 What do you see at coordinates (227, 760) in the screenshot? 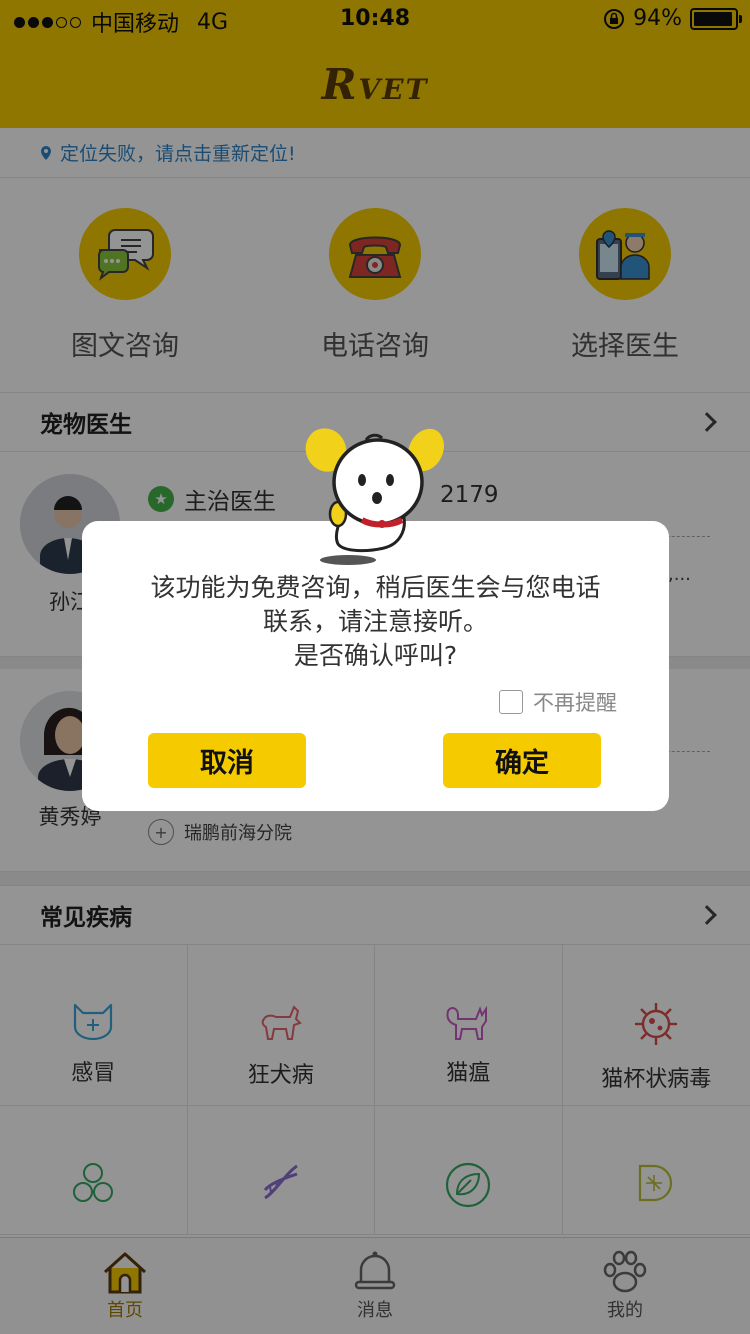
I see `cancel-button: 取消` at bounding box center [227, 760].